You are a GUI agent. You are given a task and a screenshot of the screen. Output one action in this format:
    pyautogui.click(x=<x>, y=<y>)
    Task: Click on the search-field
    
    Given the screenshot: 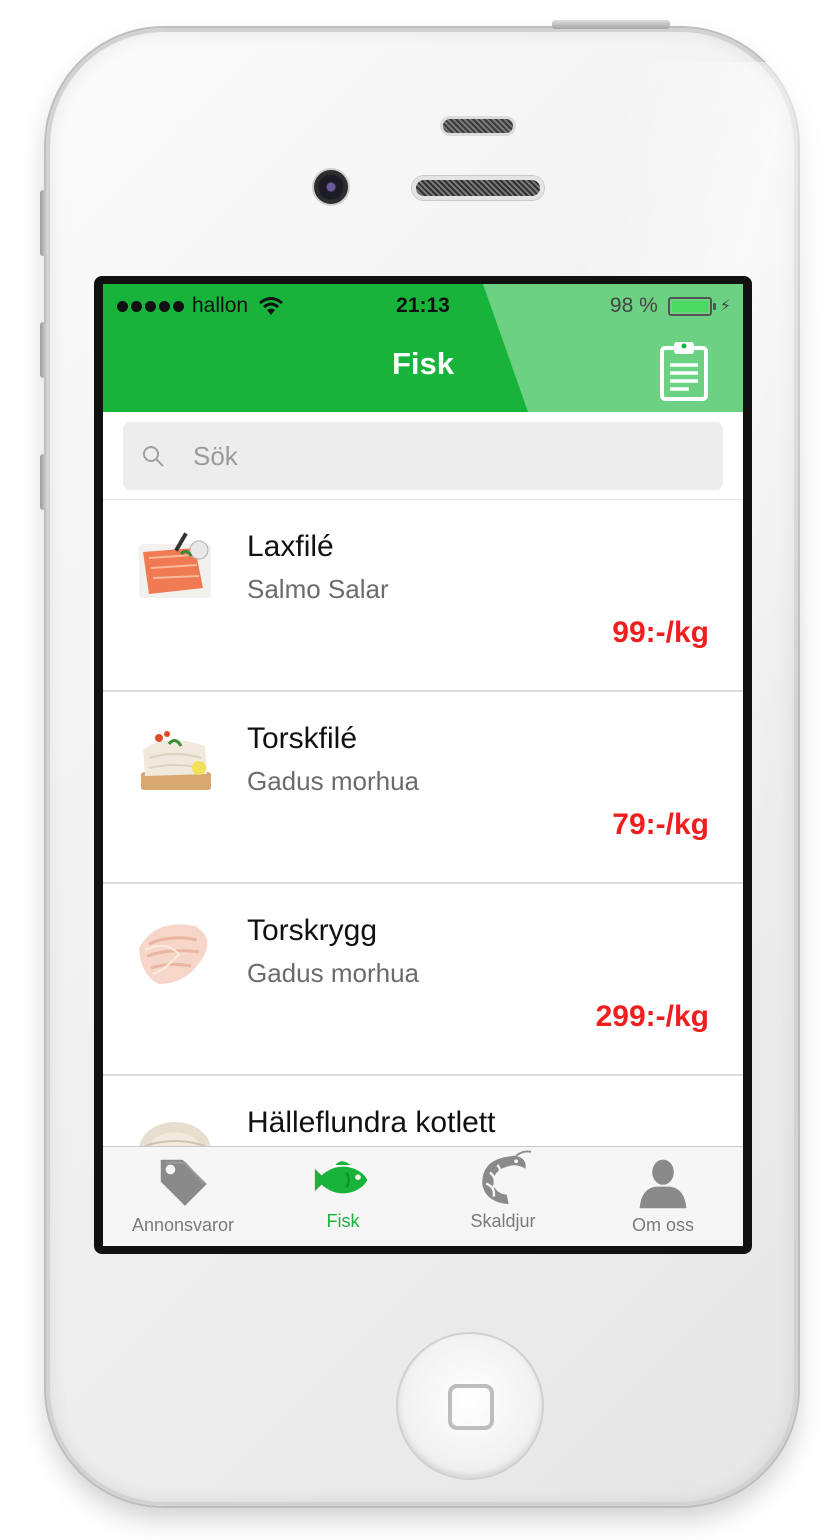 What is the action you would take?
    pyautogui.click(x=423, y=456)
    